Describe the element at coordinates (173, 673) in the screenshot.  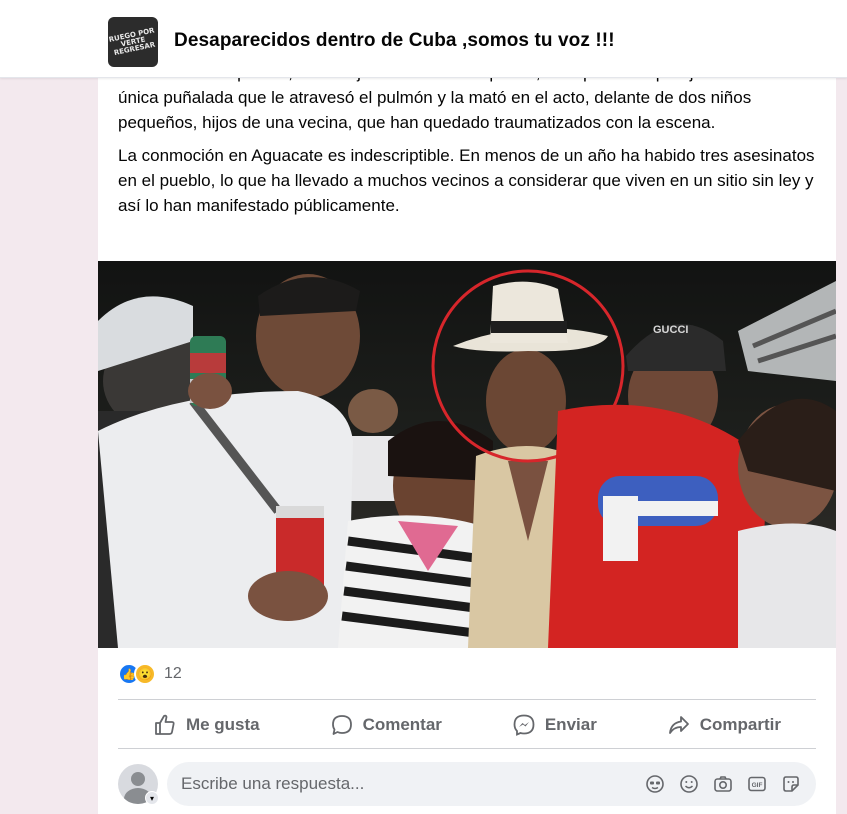
I see `reaction-count: 12` at that location.